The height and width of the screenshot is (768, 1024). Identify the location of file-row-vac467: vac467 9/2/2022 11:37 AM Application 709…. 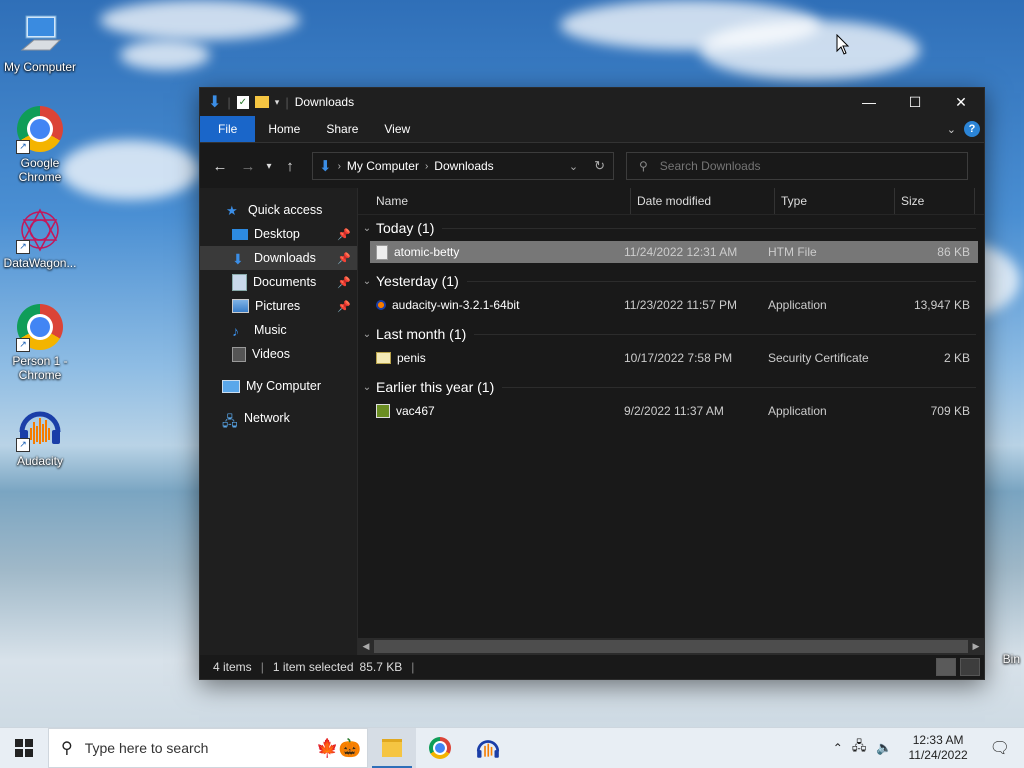
(674, 411).